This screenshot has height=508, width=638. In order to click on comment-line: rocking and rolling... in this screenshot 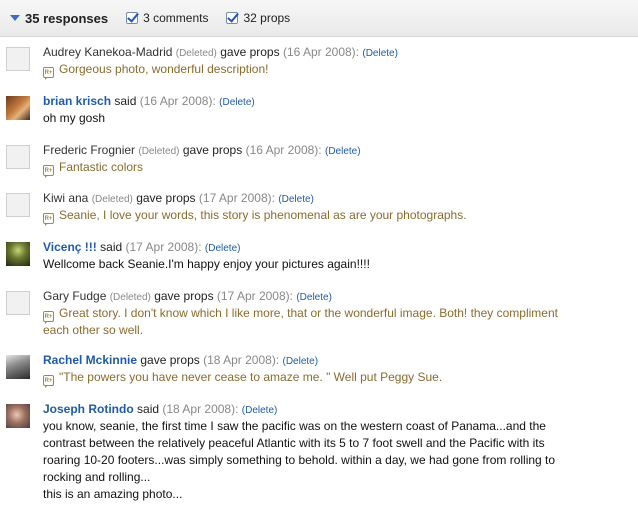, I will do `click(97, 477)`.